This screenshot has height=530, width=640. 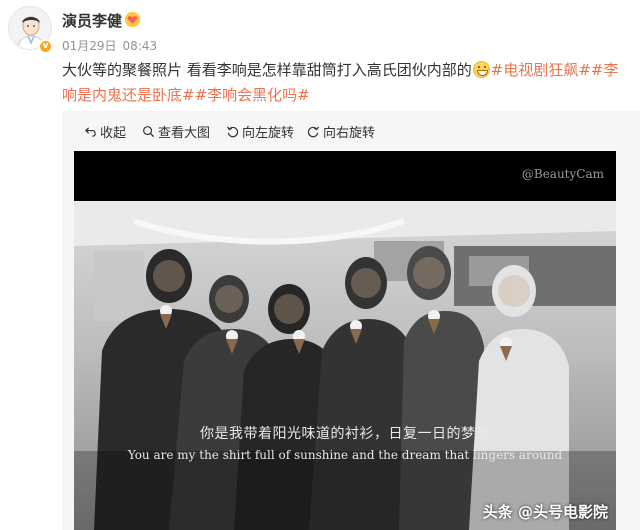 What do you see at coordinates (89, 46) in the screenshot?
I see `post-date: 01月29日` at bounding box center [89, 46].